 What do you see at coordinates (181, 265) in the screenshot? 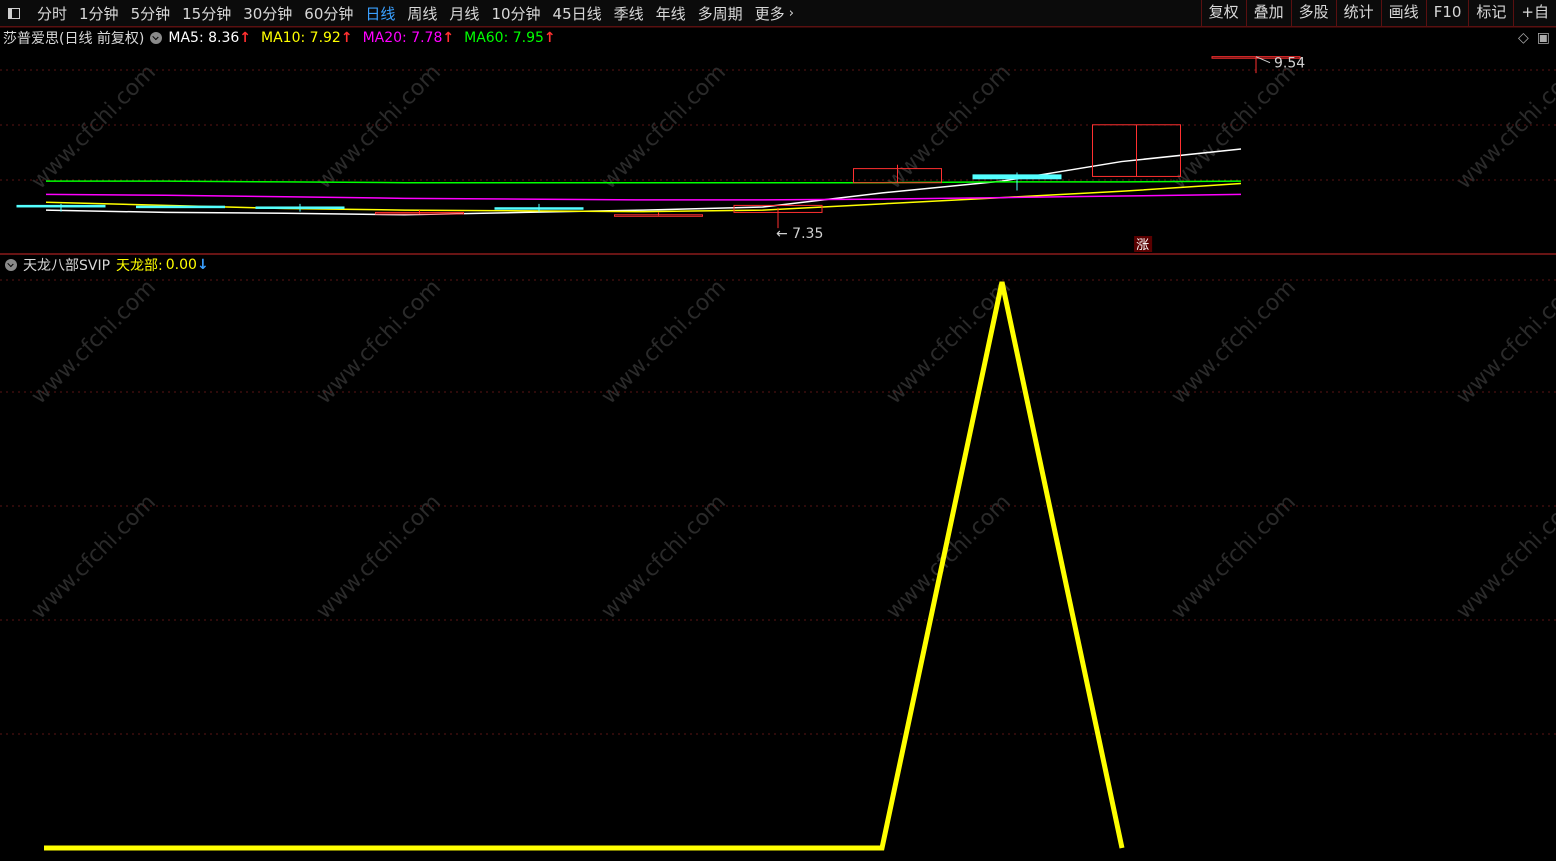
I see `indicator-line-value: 0.00` at bounding box center [181, 265].